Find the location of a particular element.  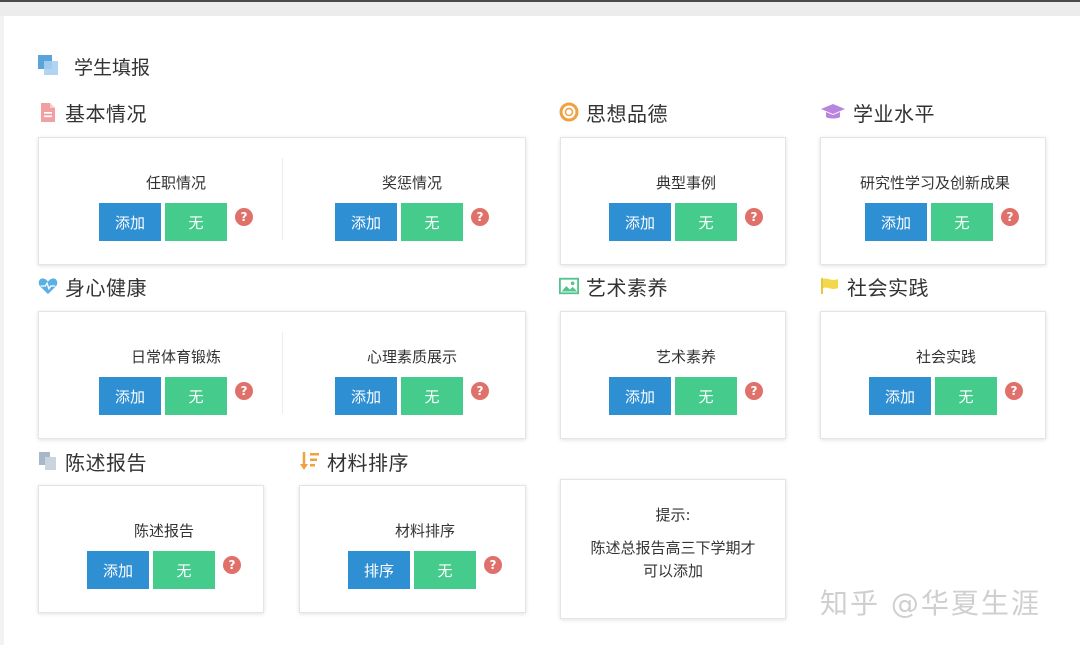

exercise-none-button: 无 is located at coordinates (196, 396).